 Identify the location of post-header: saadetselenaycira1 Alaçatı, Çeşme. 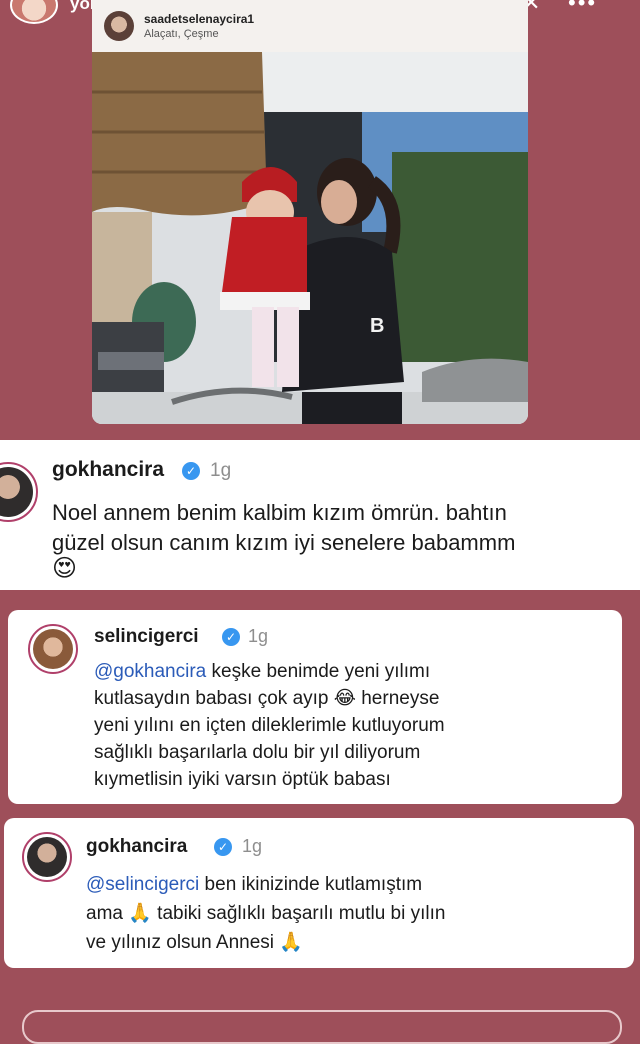
(310, 26).